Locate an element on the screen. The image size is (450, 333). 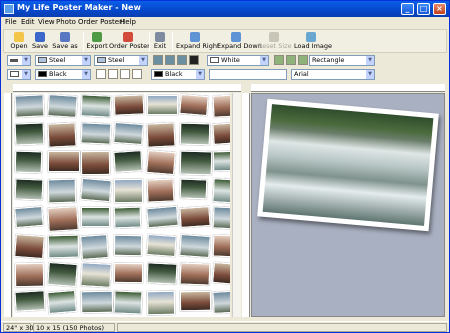
font-select: Arial ▼ is located at coordinates (333, 74).